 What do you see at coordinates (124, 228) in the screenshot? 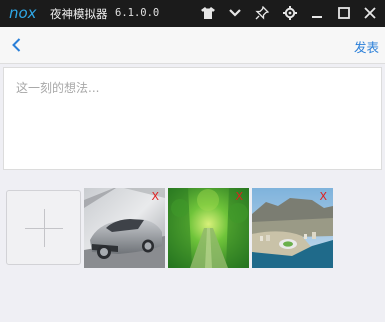
I see `image-thumbnail-car: X` at bounding box center [124, 228].